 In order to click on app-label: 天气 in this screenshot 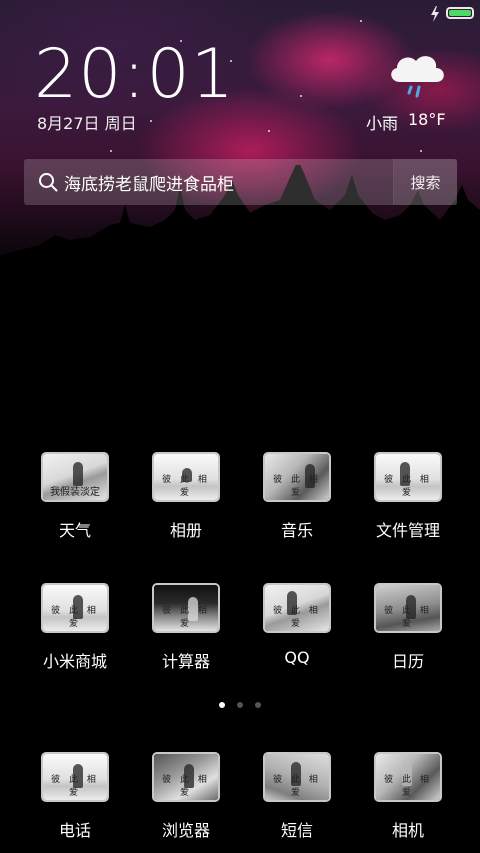, I will do `click(74, 530)`.